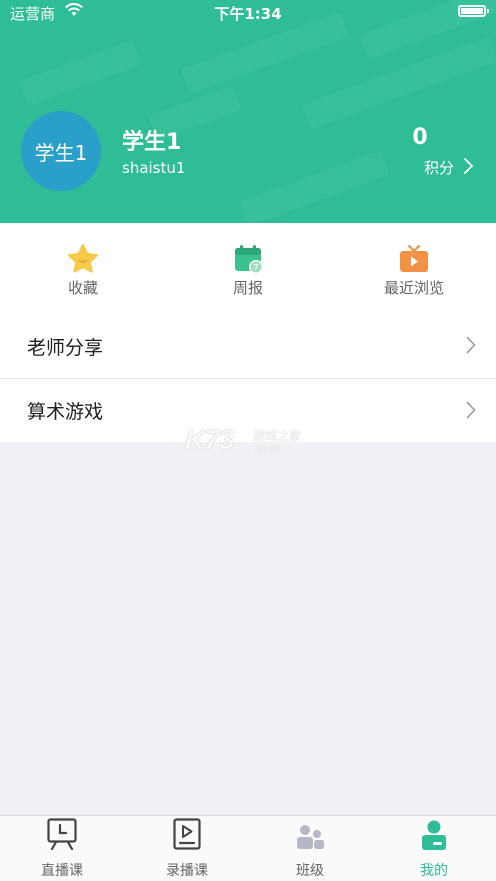  What do you see at coordinates (439, 168) in the screenshot?
I see `points-label: 积分` at bounding box center [439, 168].